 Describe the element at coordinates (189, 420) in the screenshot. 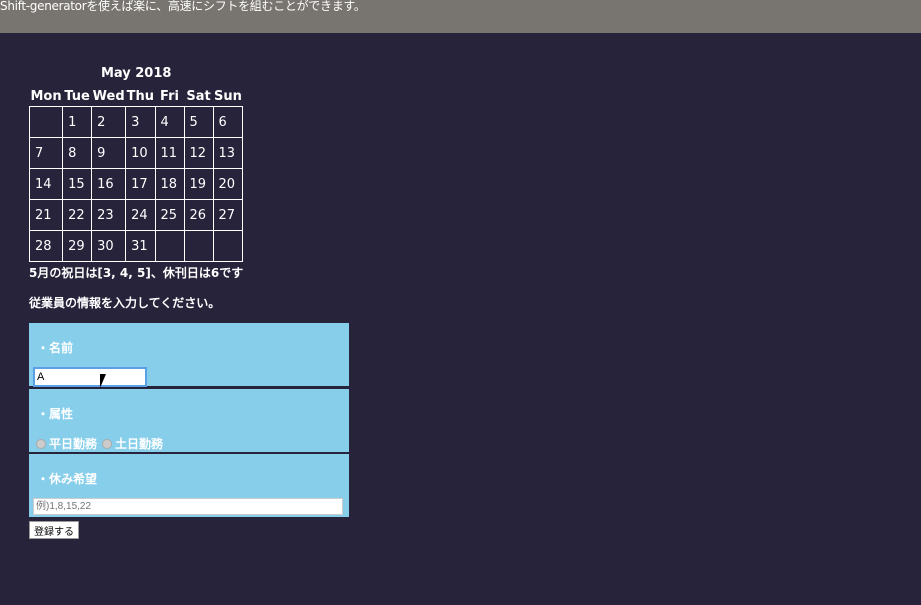

I see `attribute-section: ・属性 平日勤務 土日勤務` at that location.